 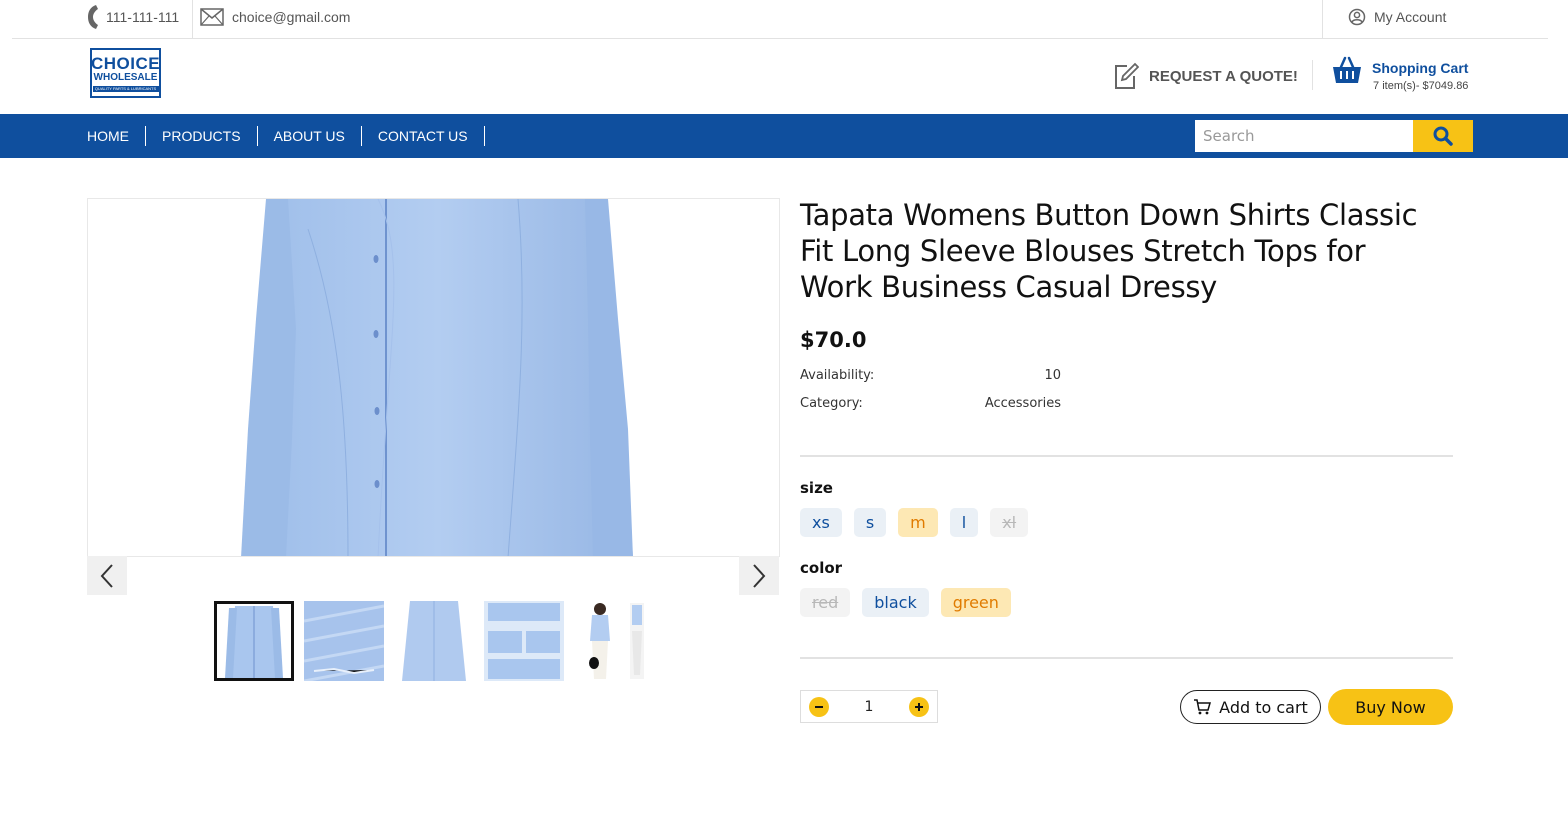 I want to click on buy-now-label: Buy Now, so click(x=1390, y=707).